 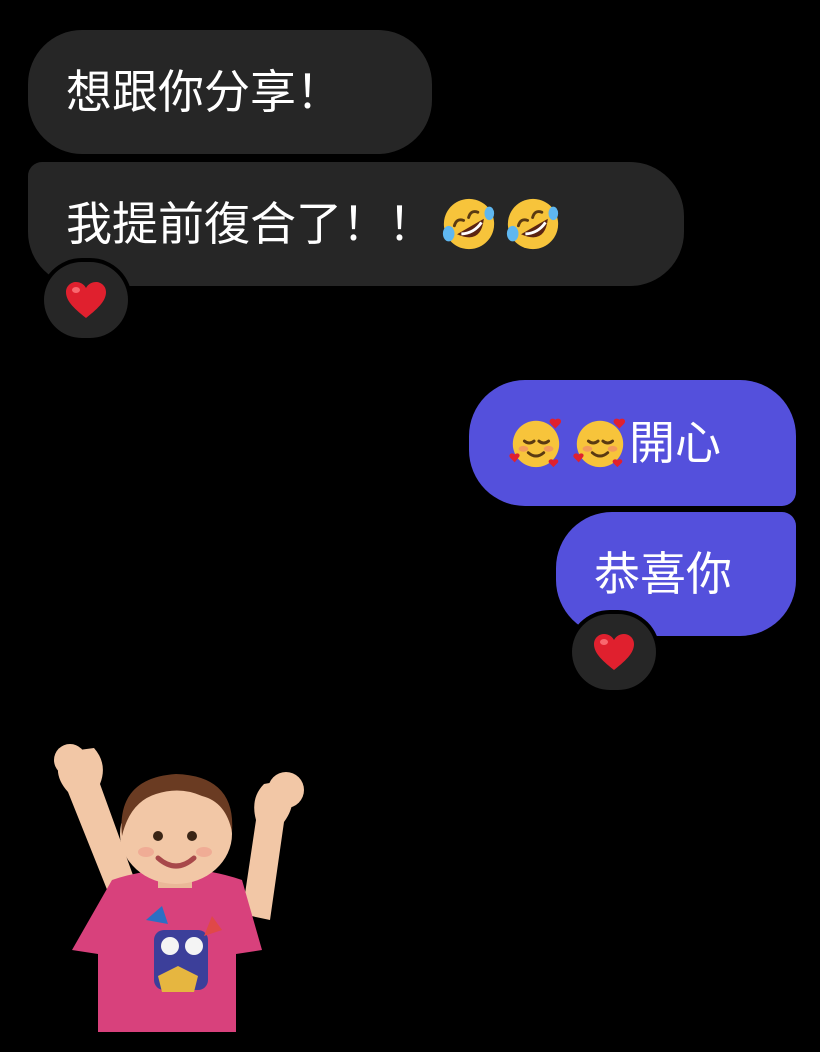 I want to click on message-text: 開心, so click(x=675, y=443).